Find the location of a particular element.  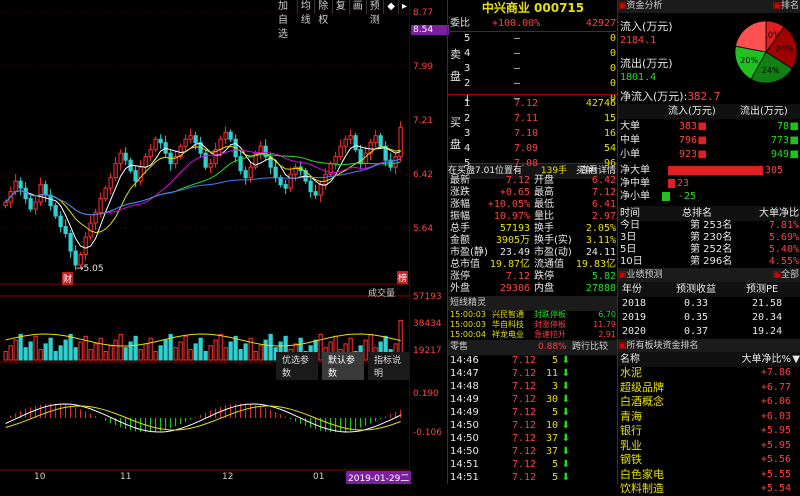

tick-volume: 5 is located at coordinates (554, 412).